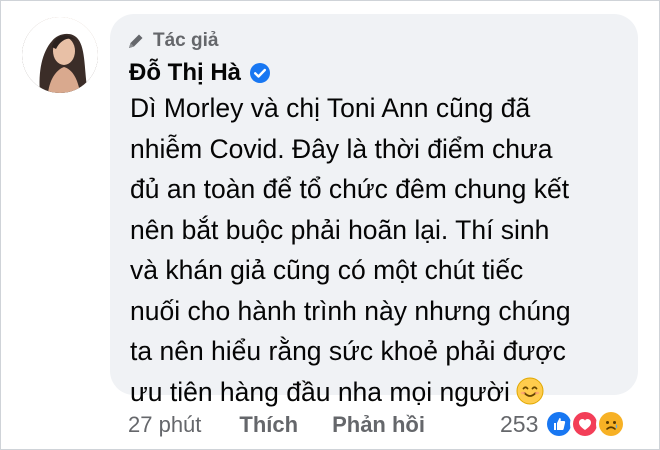 The height and width of the screenshot is (450, 660). What do you see at coordinates (350, 310) in the screenshot?
I see `comment-line: nuối cho hành trình này nhưng chúng` at bounding box center [350, 310].